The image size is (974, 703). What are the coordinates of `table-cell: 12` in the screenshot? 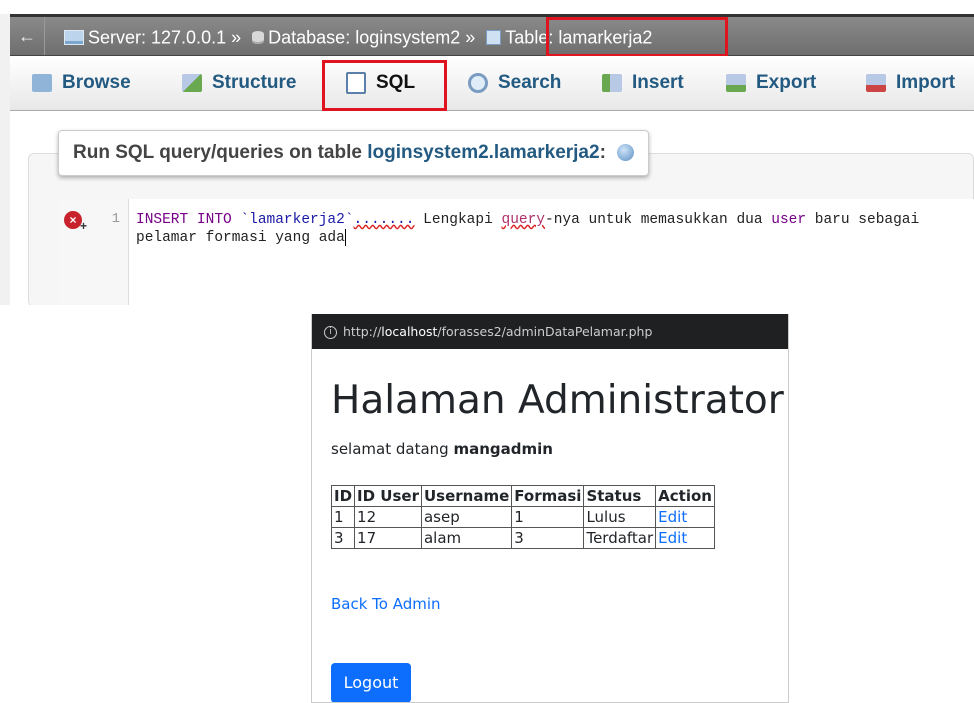 It's located at (388, 517).